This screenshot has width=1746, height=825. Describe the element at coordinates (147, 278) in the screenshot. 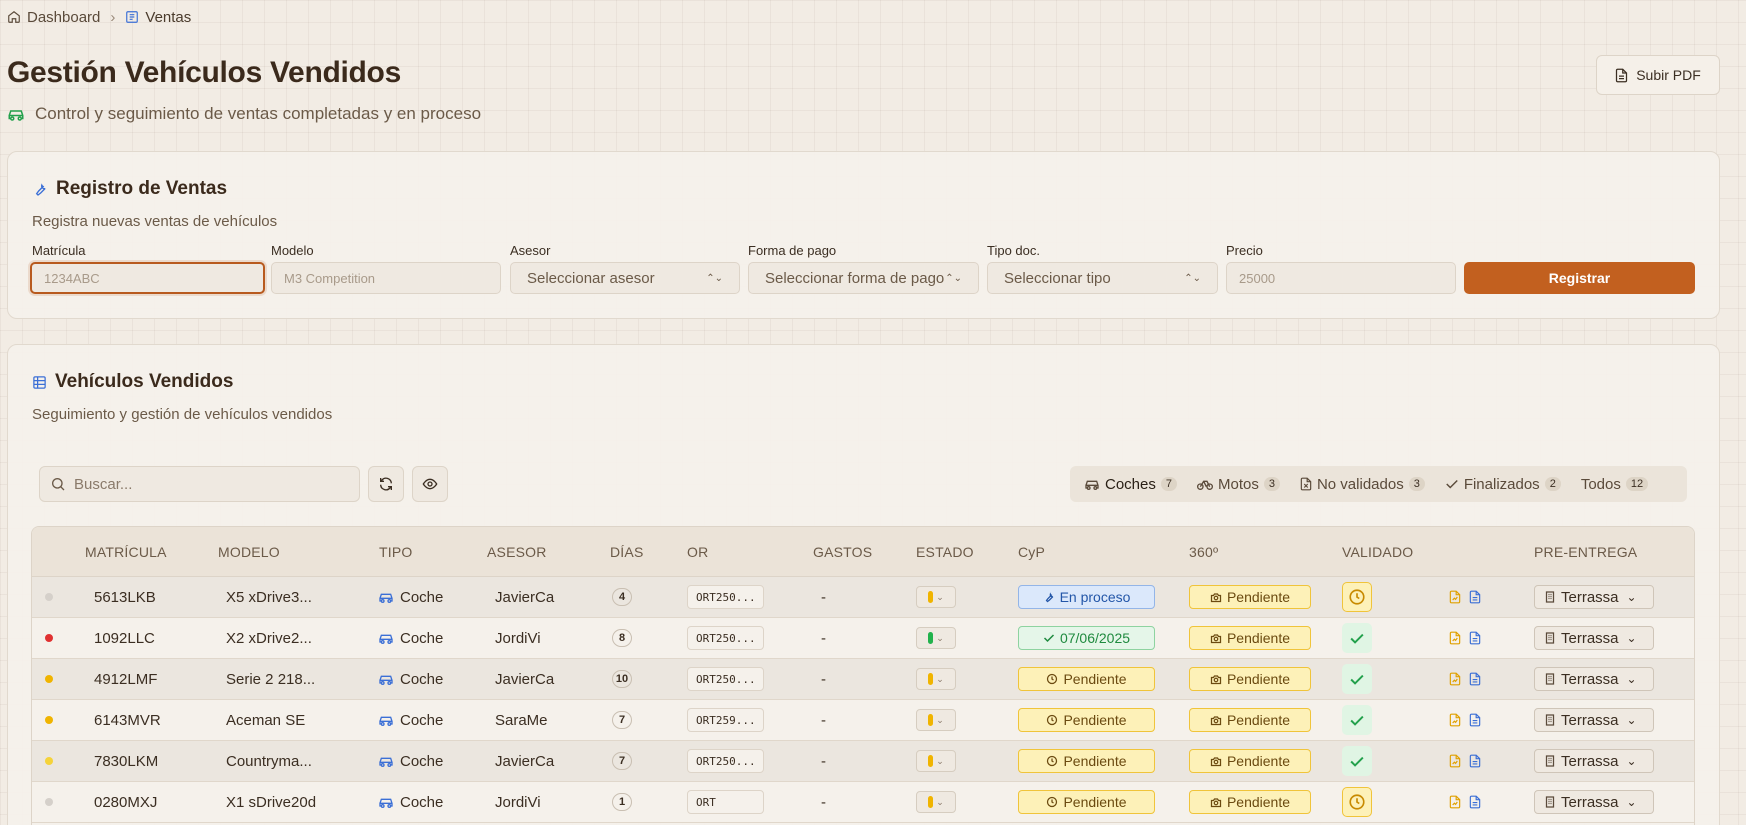

I see `matricula-input: 1234ABC` at that location.